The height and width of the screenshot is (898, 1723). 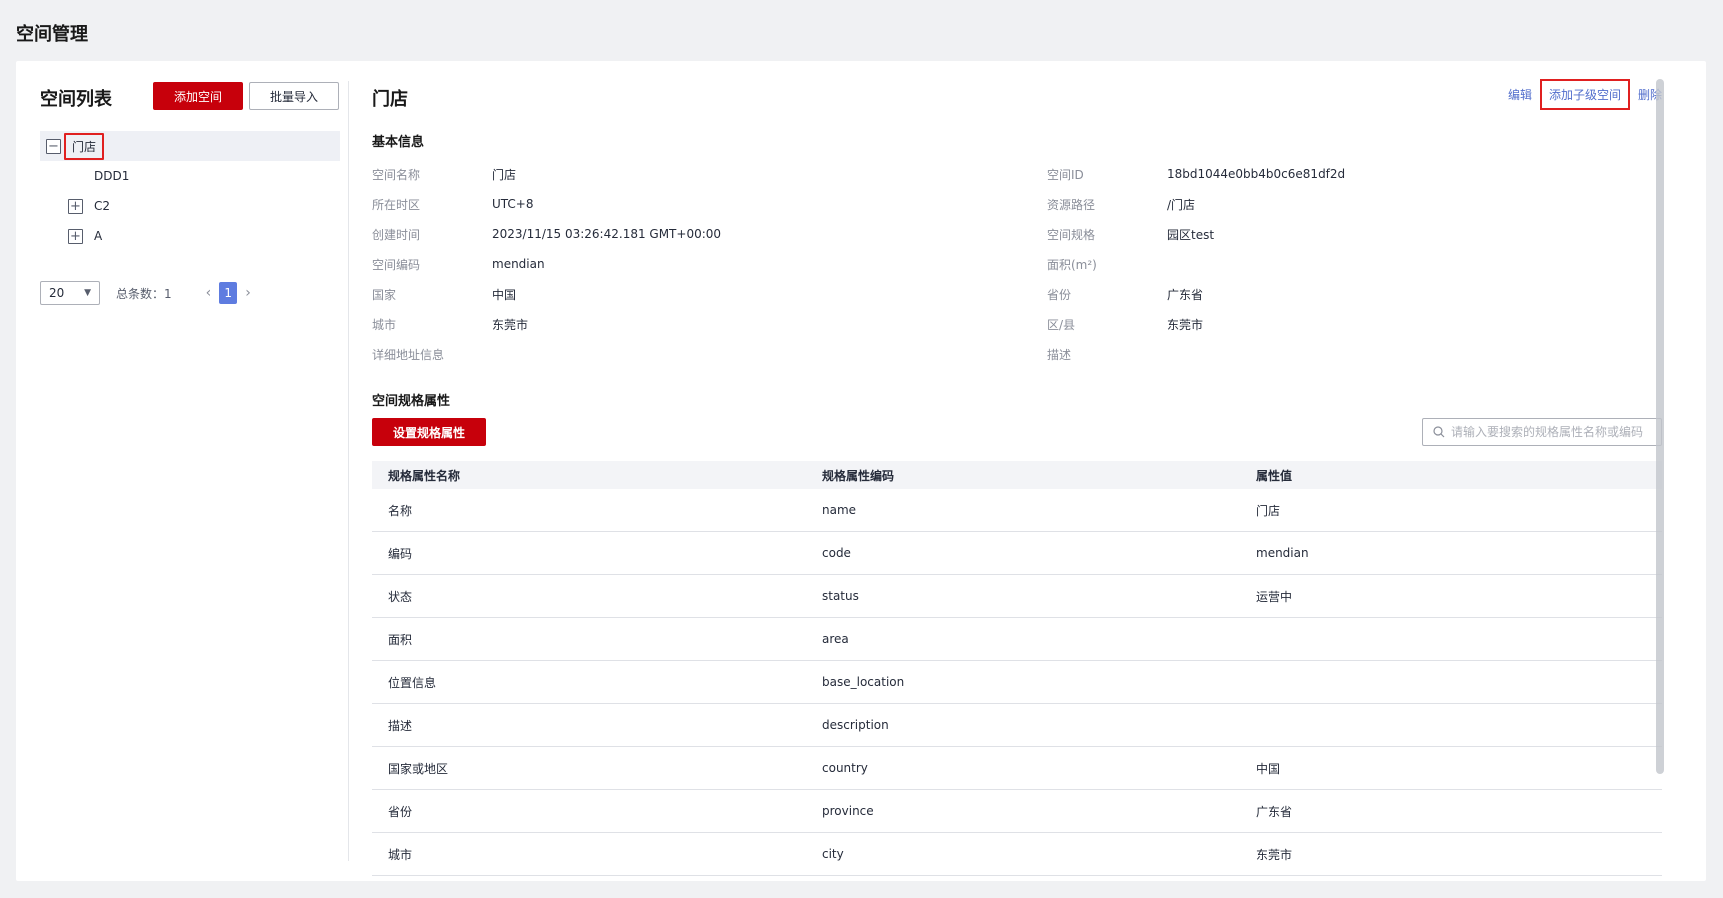 I want to click on info-label: 区/县, so click(x=1061, y=324).